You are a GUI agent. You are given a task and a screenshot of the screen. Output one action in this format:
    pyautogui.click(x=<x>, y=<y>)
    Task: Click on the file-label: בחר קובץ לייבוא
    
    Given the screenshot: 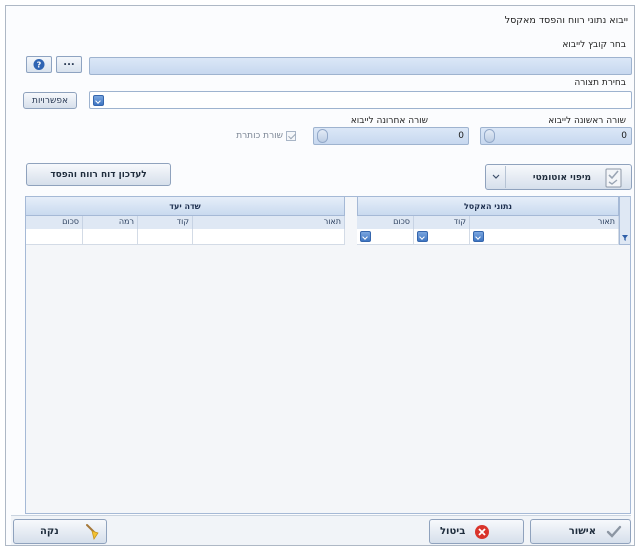 What is the action you would take?
    pyautogui.click(x=594, y=45)
    